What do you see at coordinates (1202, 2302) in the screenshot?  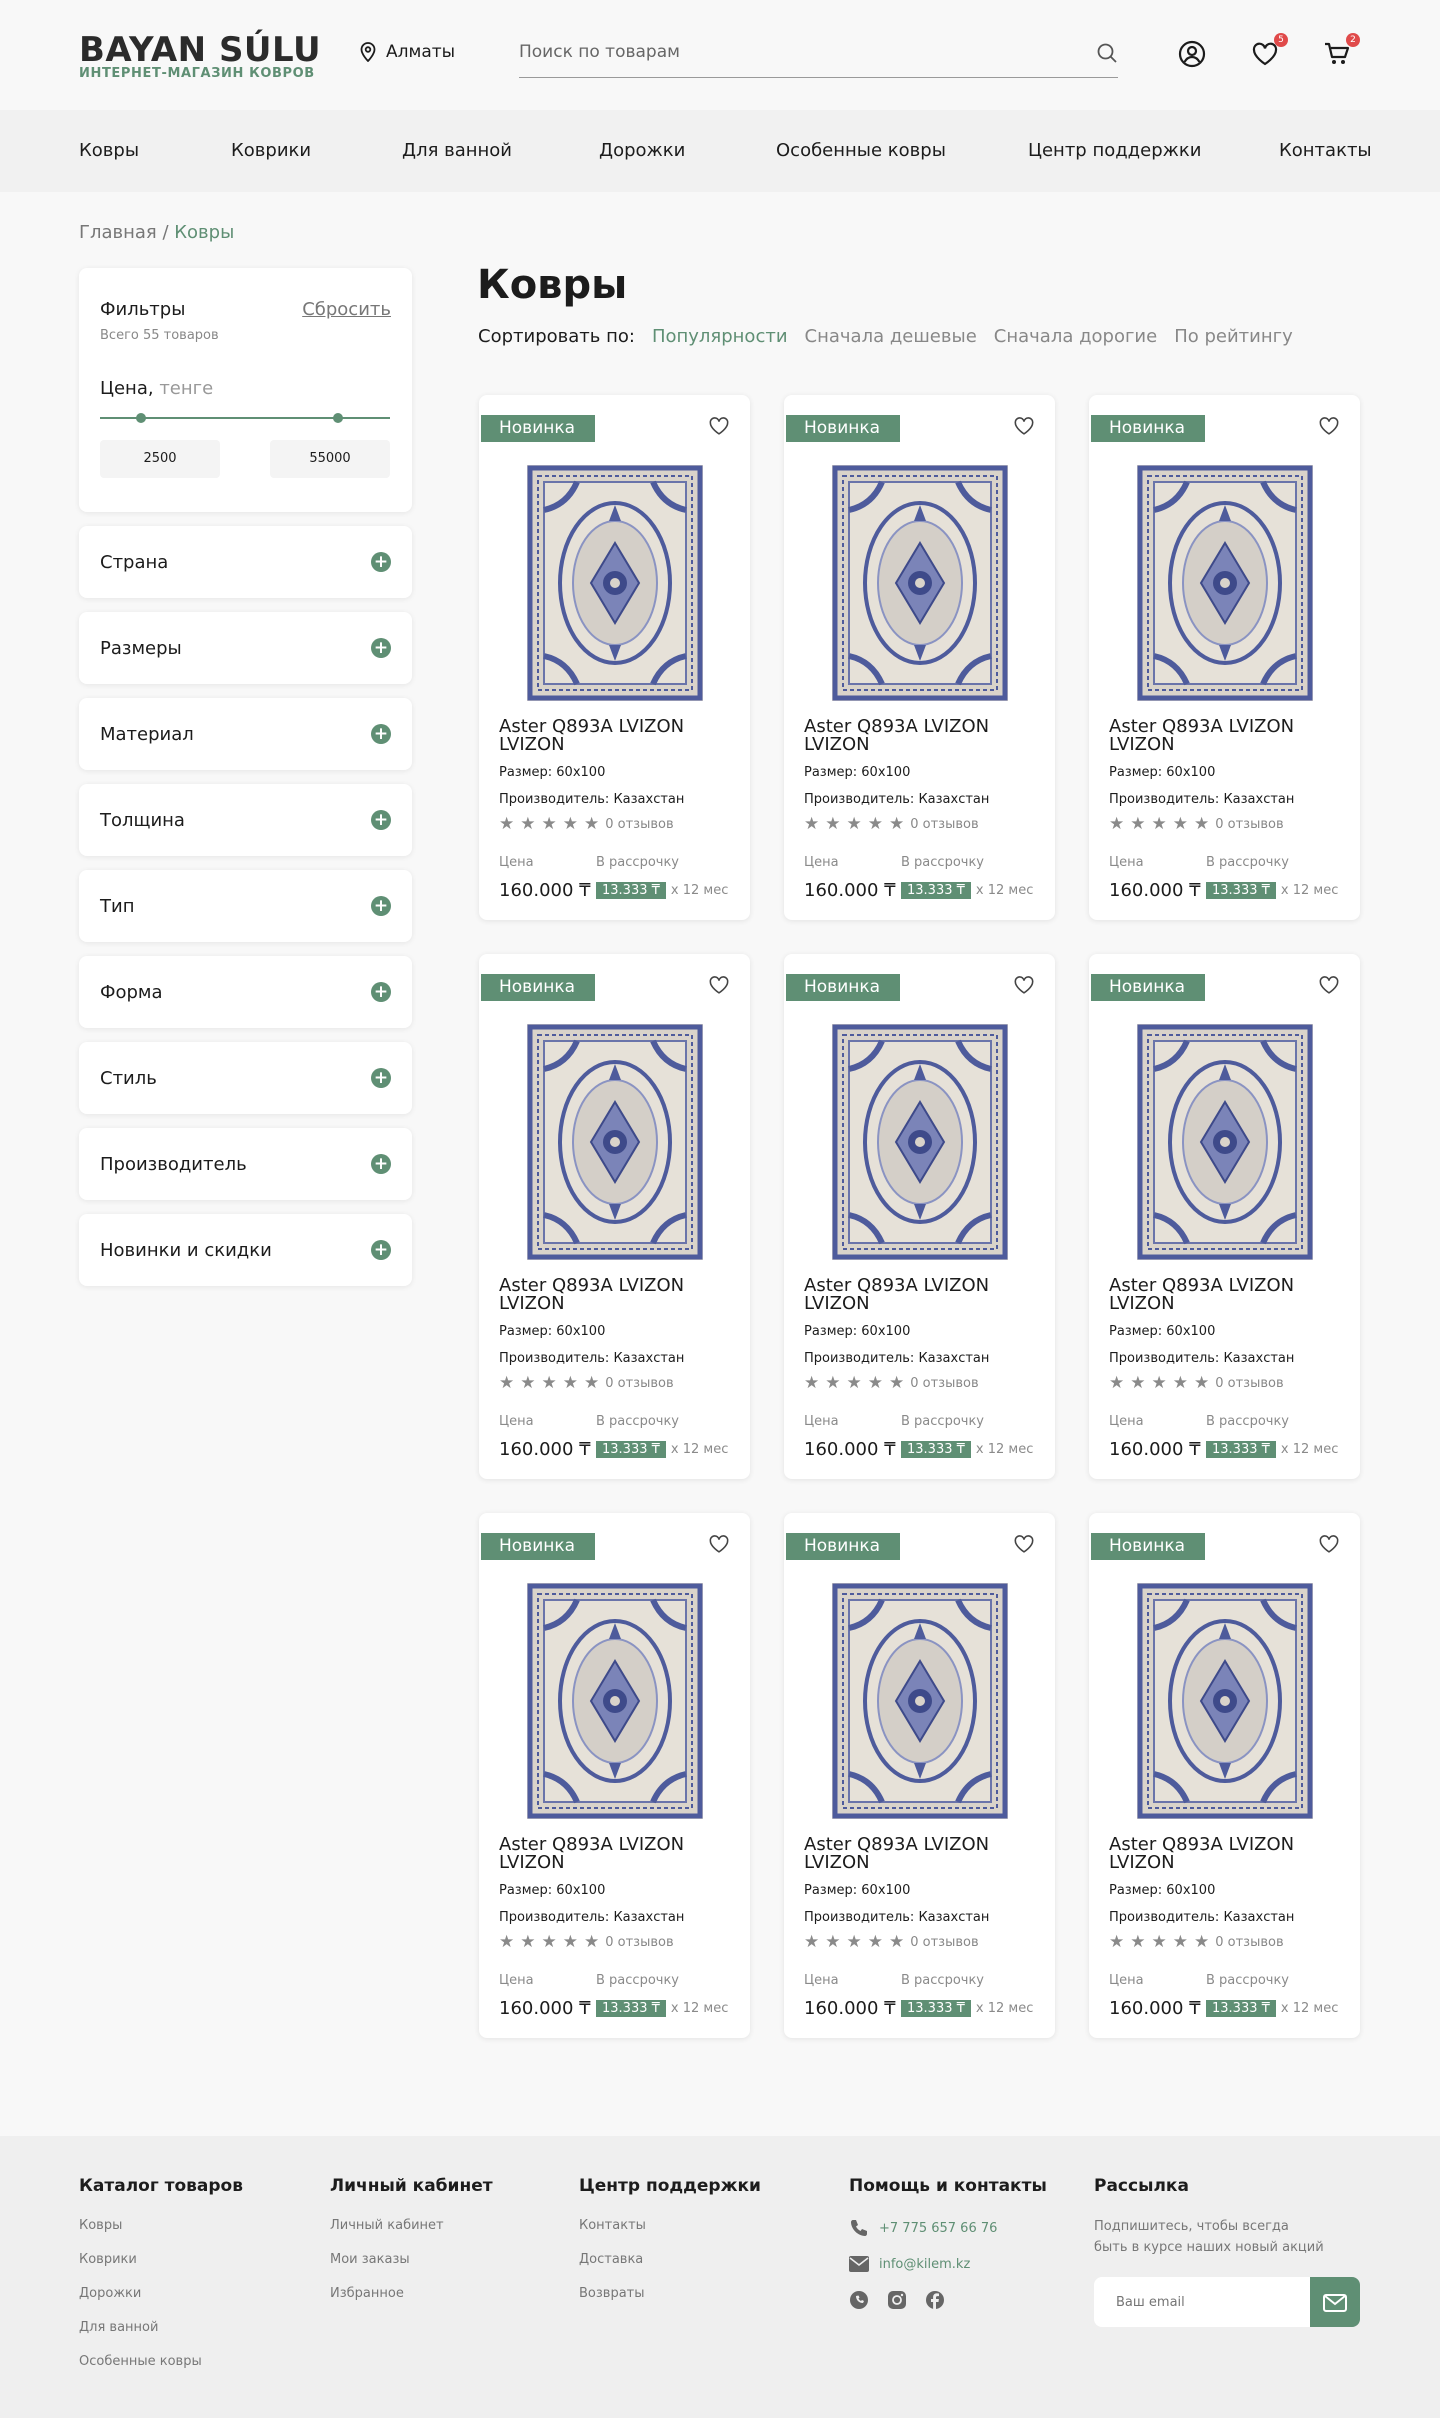 I see `newsletter-email-input` at bounding box center [1202, 2302].